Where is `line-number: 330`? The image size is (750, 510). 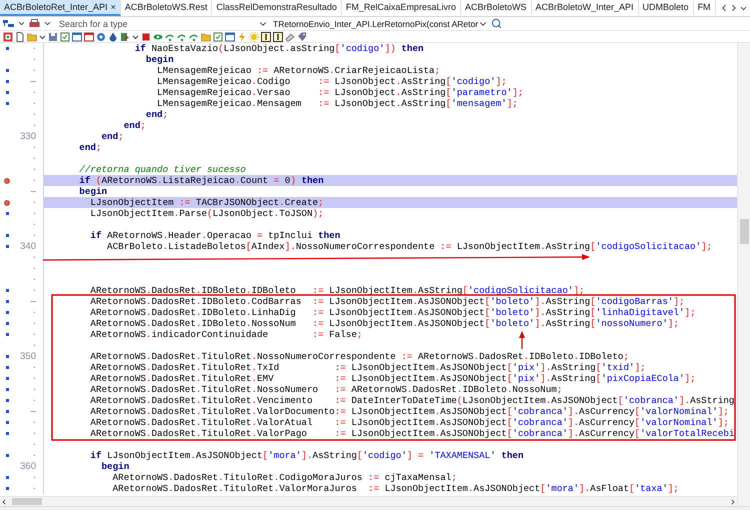
line-number: 330 is located at coordinates (28, 136).